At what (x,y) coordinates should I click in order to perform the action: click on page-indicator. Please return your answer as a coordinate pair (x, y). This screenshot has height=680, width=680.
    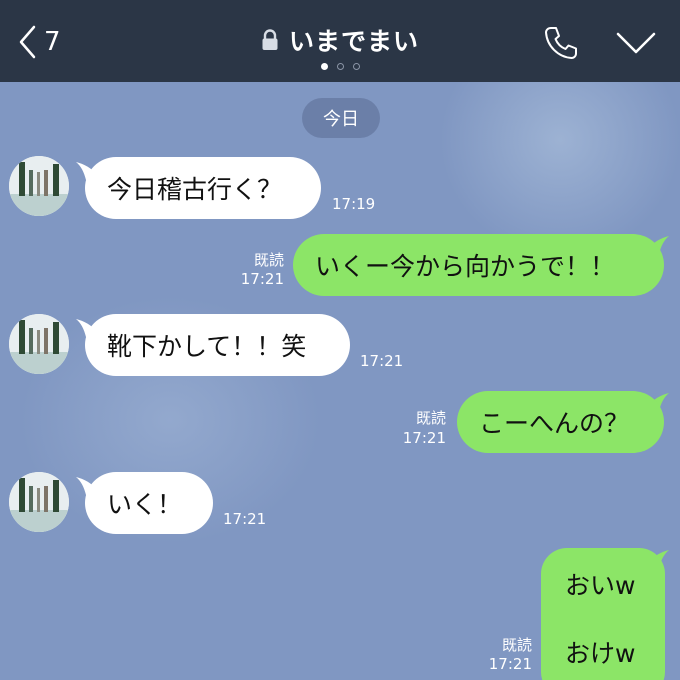
    Looking at the image, I should click on (340, 66).